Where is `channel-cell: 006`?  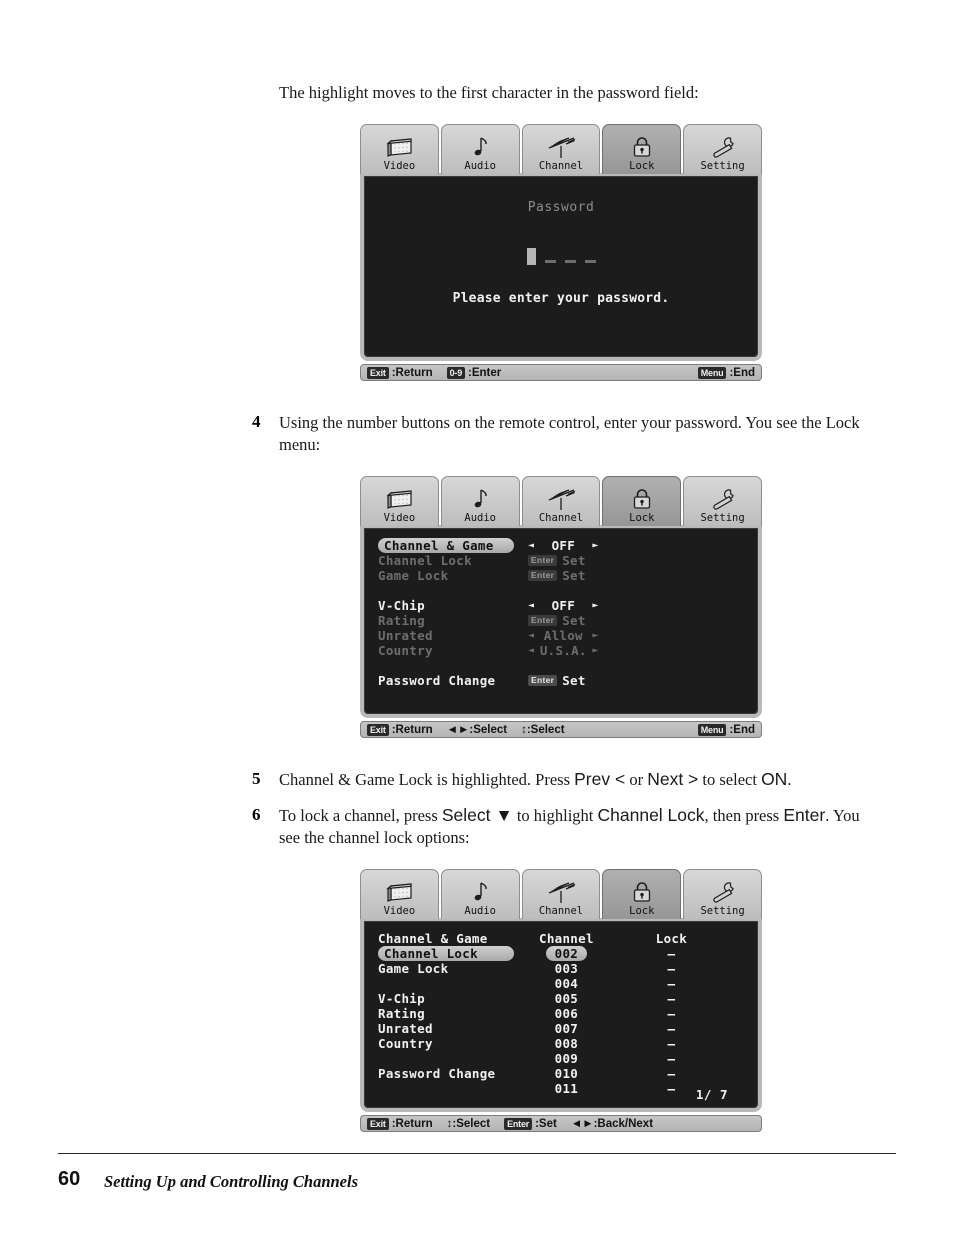
channel-cell: 006 is located at coordinates (566, 1013).